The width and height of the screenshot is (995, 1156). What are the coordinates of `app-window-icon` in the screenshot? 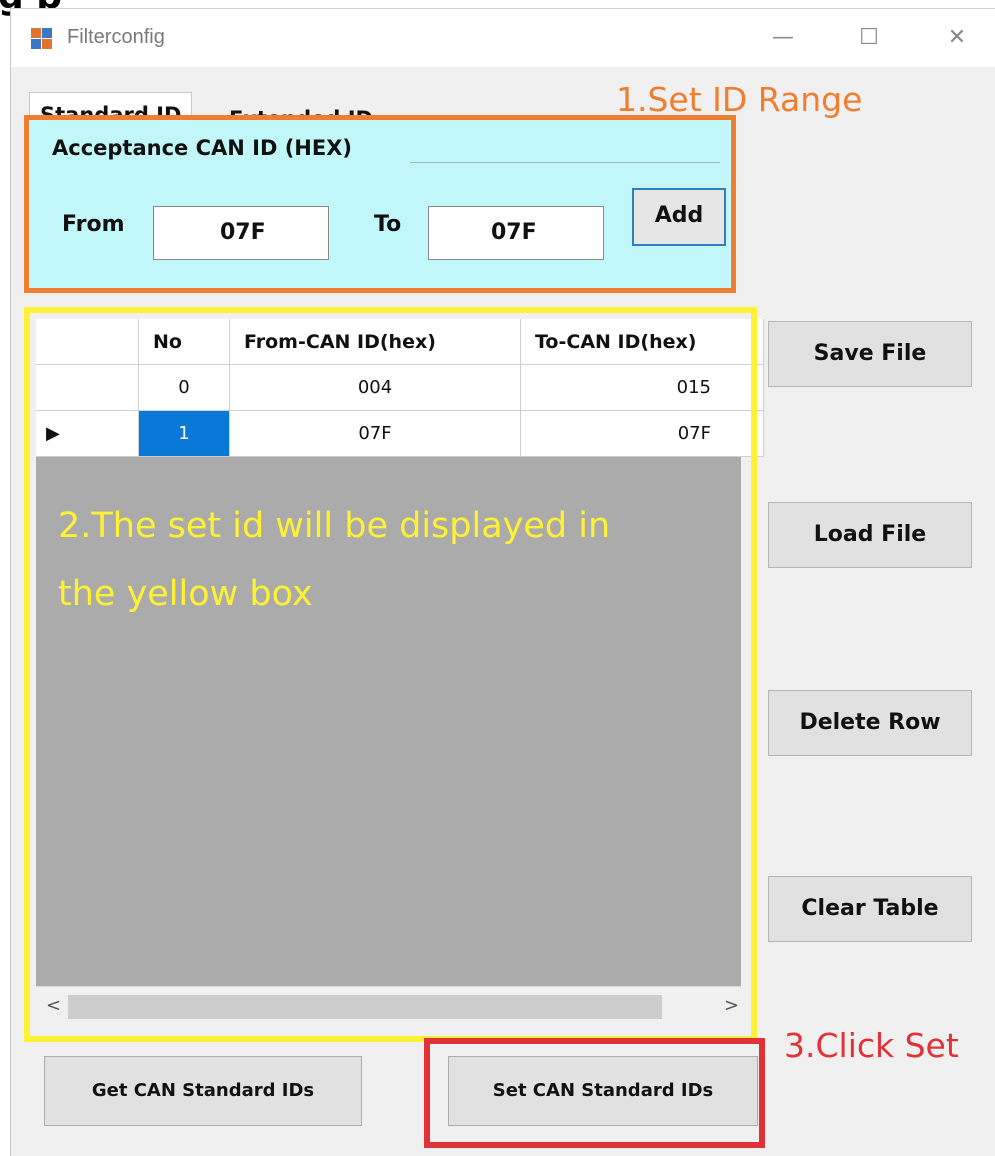 It's located at (42, 39).